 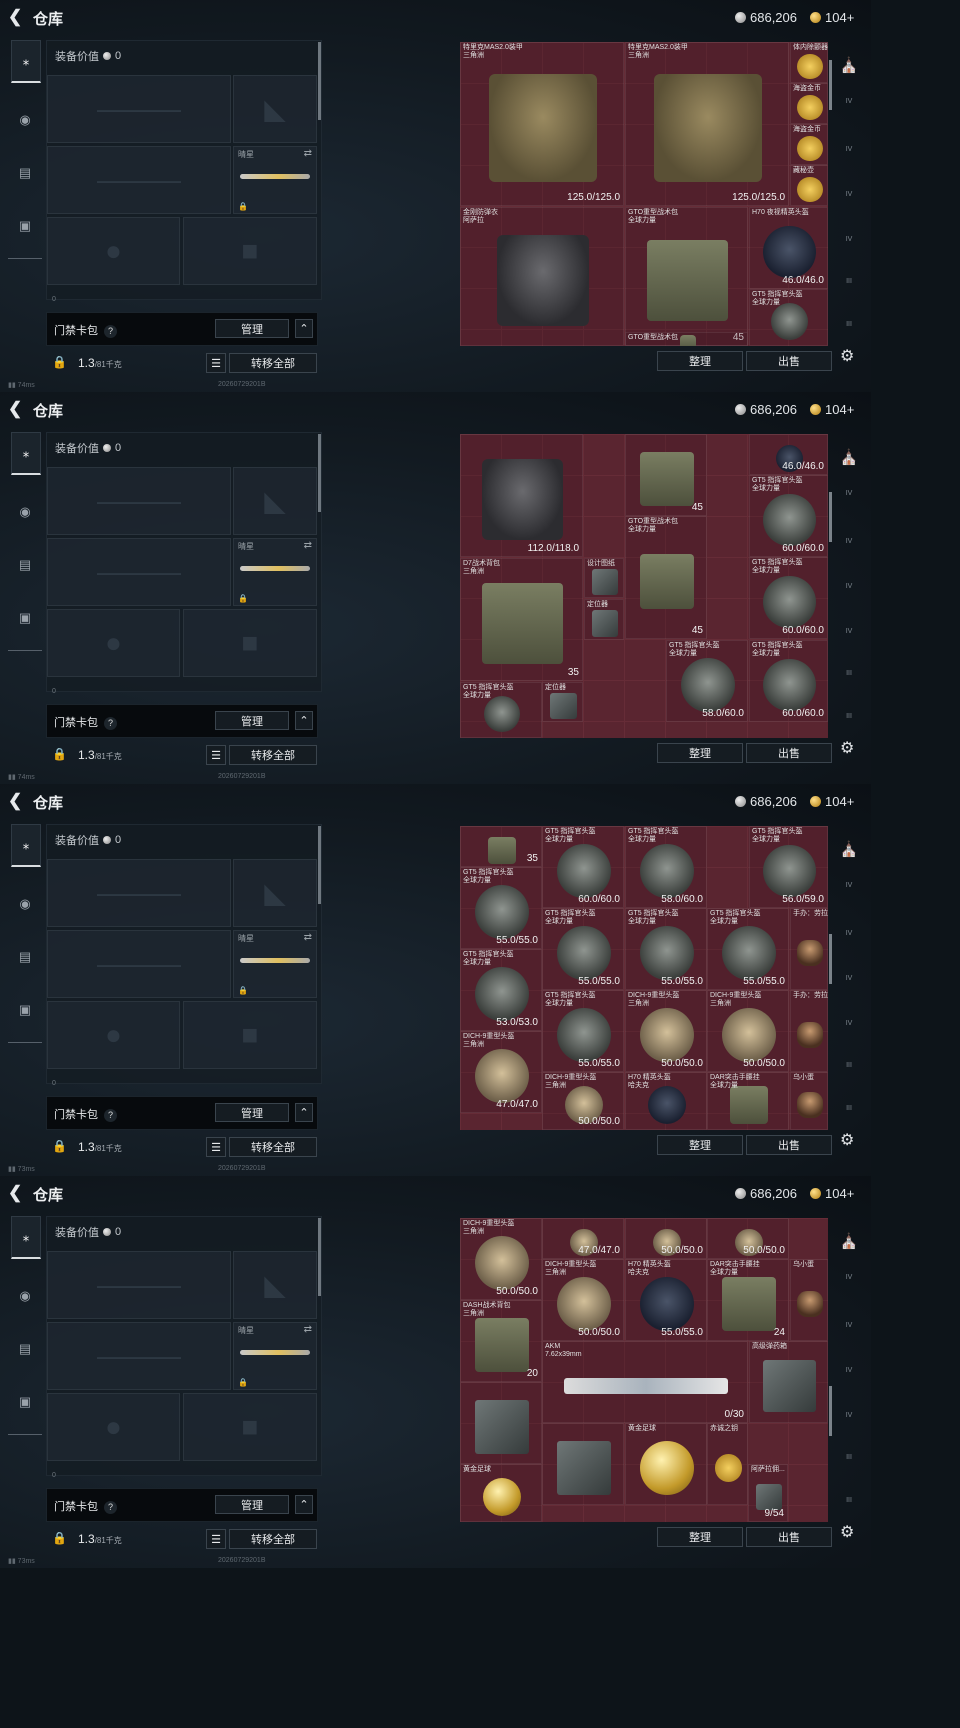 What do you see at coordinates (788, 248) in the screenshot?
I see `stash-item: H70 夜视精英头盔 46.0/46.0` at bounding box center [788, 248].